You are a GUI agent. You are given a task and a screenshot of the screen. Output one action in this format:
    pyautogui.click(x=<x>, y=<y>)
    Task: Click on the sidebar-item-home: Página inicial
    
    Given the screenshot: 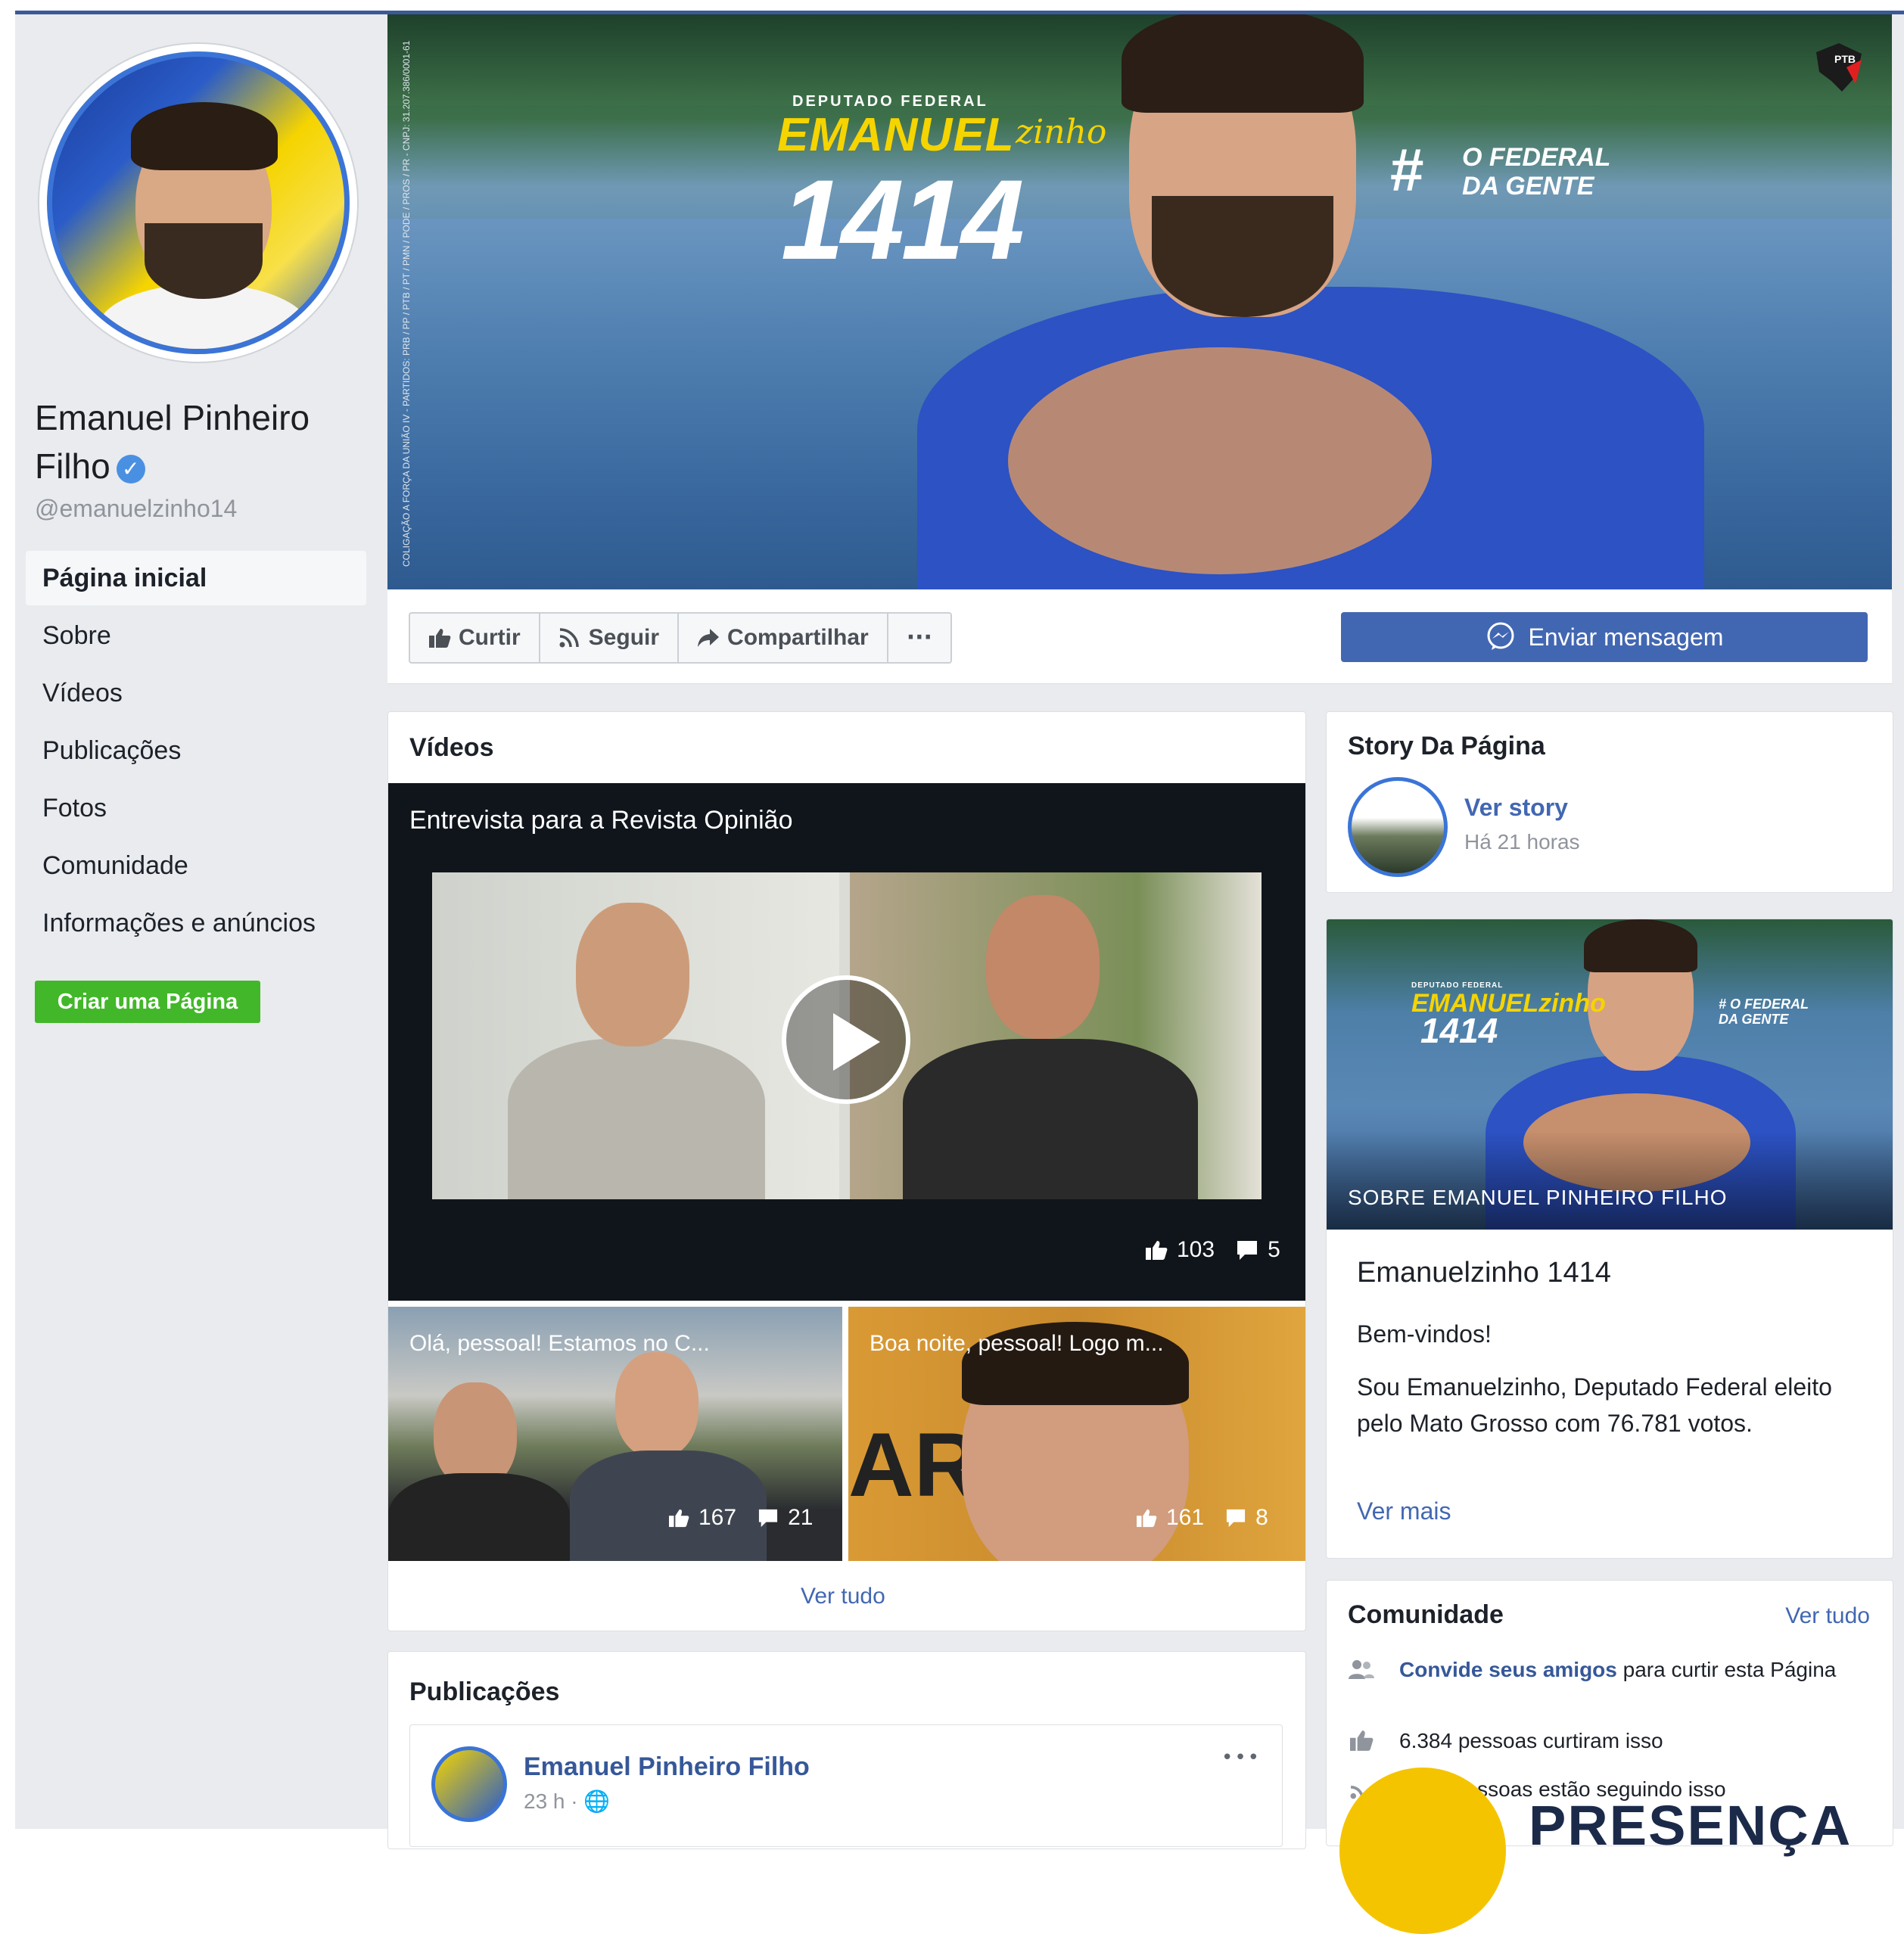 What is the action you would take?
    pyautogui.click(x=196, y=578)
    